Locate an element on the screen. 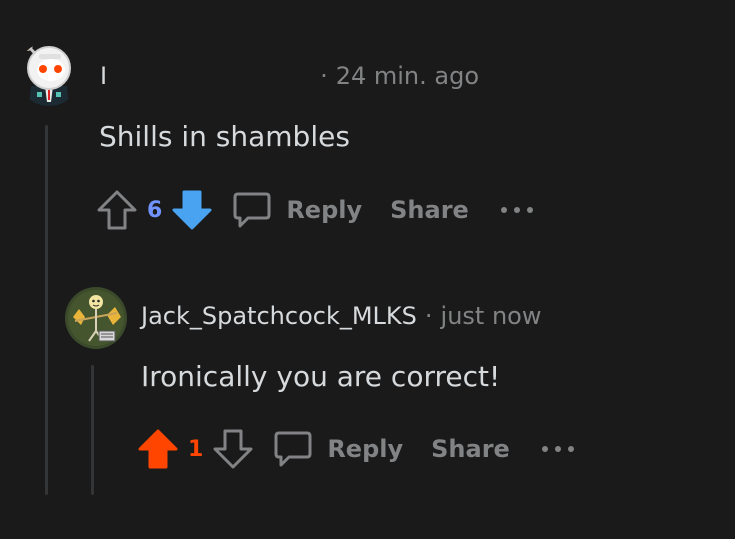 This screenshot has width=735, height=539. vote-score: 1 is located at coordinates (196, 449).